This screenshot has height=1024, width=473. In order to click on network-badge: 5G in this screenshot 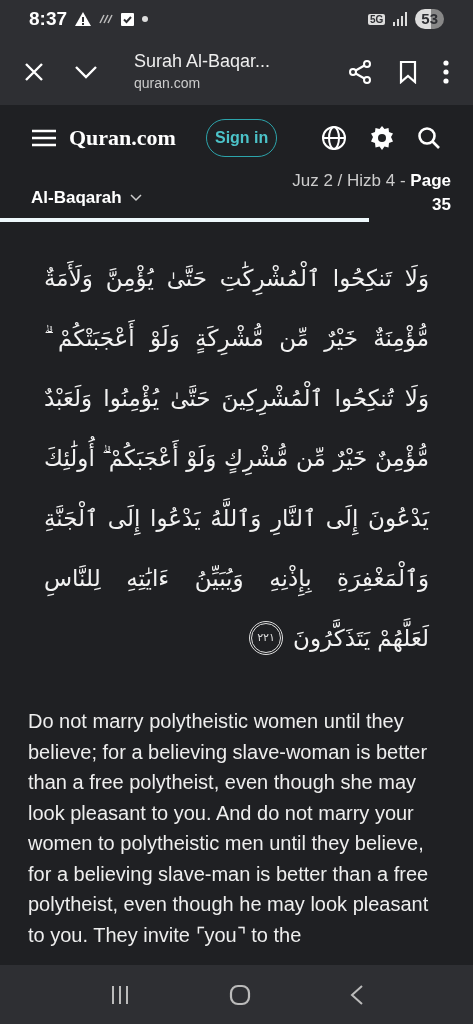, I will do `click(376, 19)`.